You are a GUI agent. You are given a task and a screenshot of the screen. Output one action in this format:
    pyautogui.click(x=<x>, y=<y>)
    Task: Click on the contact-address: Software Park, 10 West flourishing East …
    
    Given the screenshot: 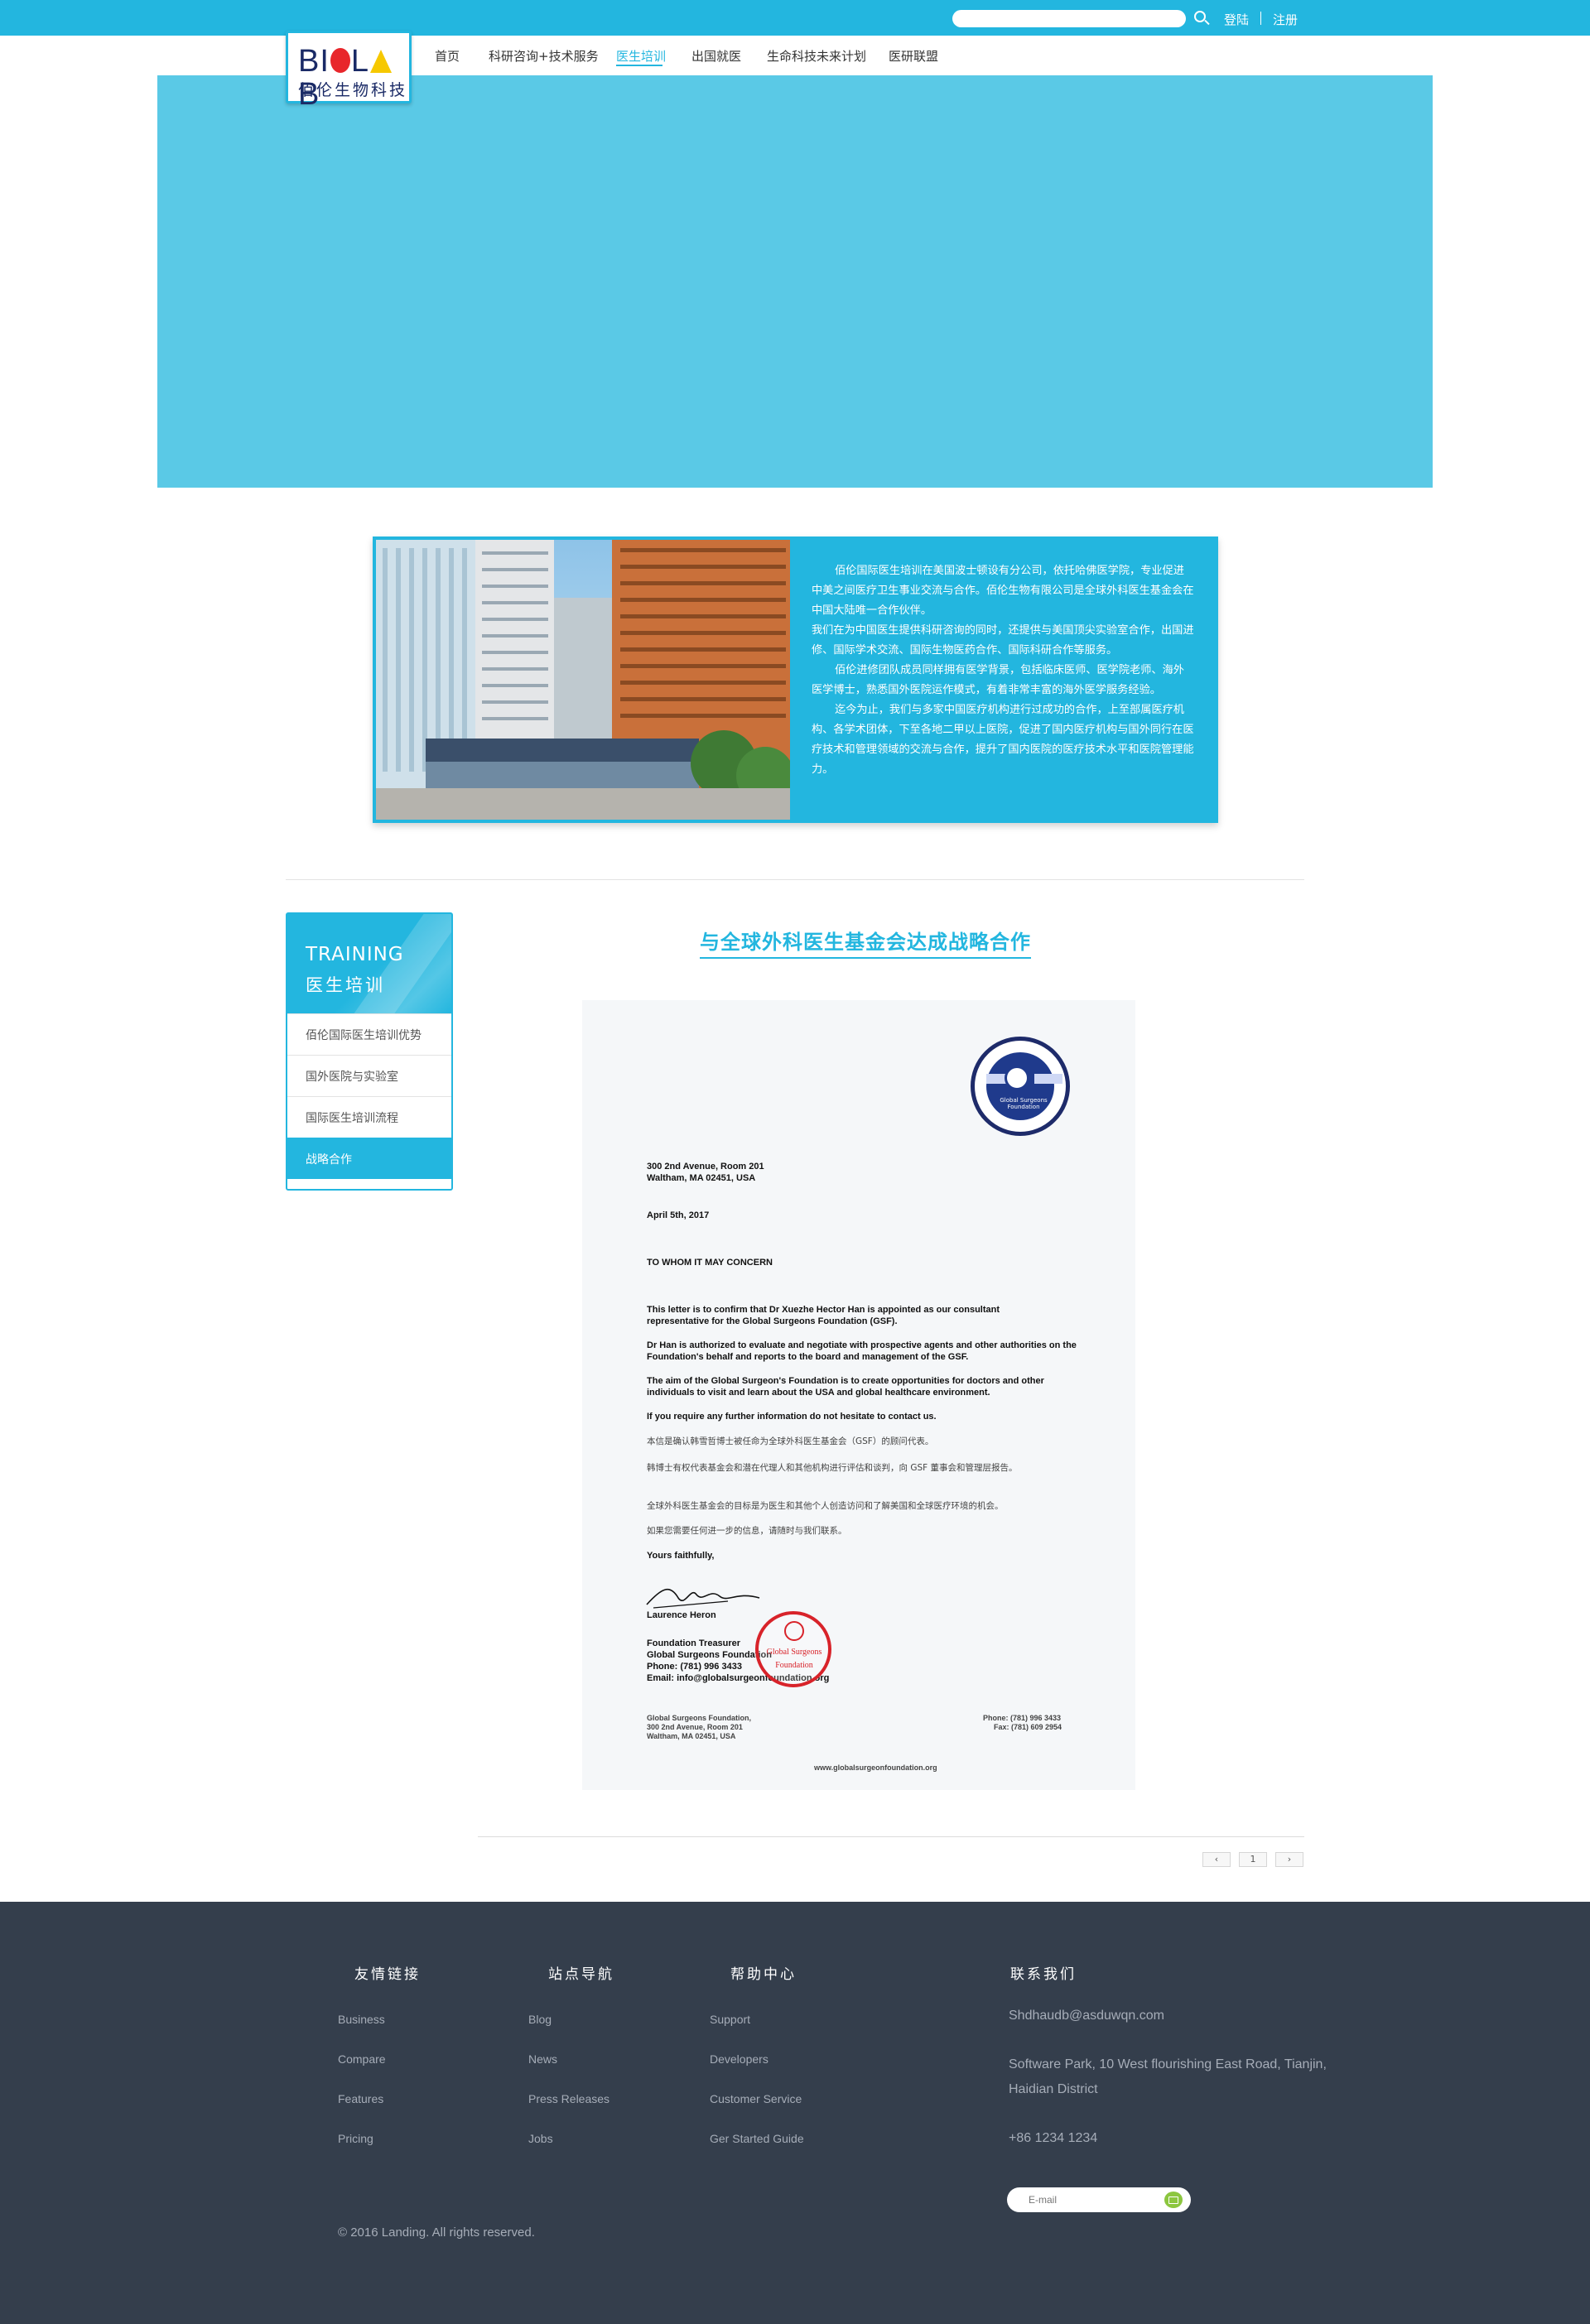 What is the action you would take?
    pyautogui.click(x=1168, y=2076)
    